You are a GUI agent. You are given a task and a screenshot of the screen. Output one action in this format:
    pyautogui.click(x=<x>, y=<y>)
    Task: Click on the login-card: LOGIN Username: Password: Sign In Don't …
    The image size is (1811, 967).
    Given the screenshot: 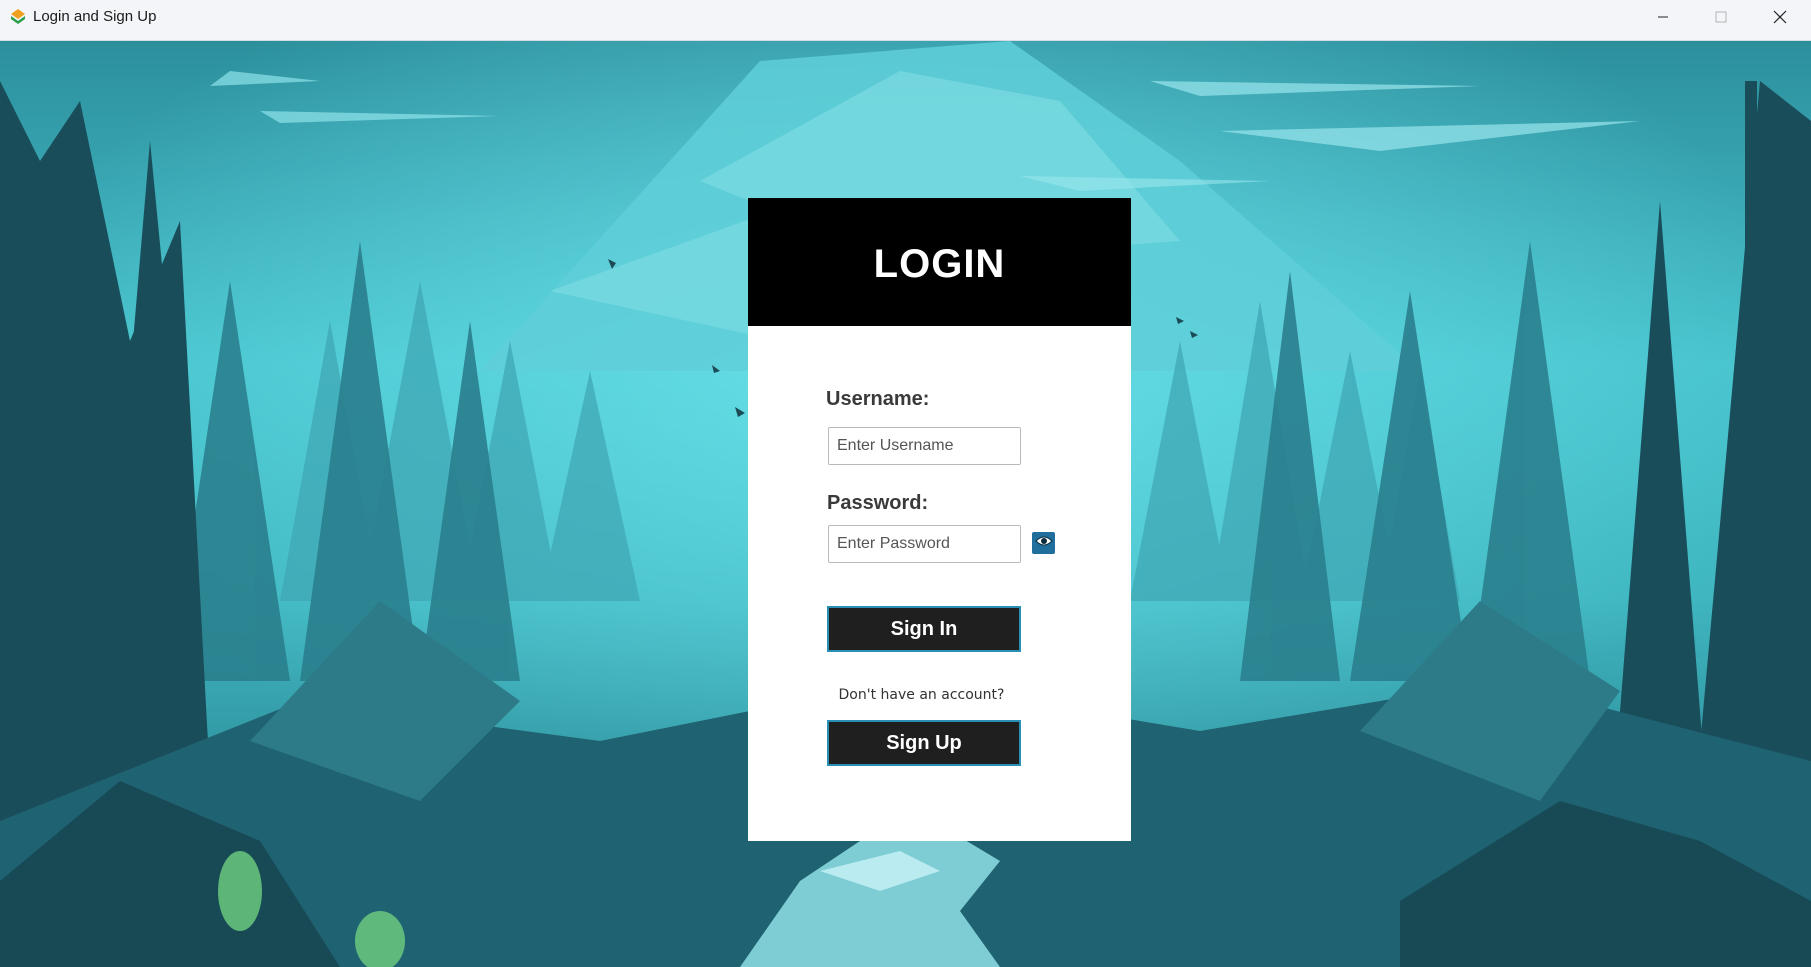 What is the action you would take?
    pyautogui.click(x=939, y=519)
    